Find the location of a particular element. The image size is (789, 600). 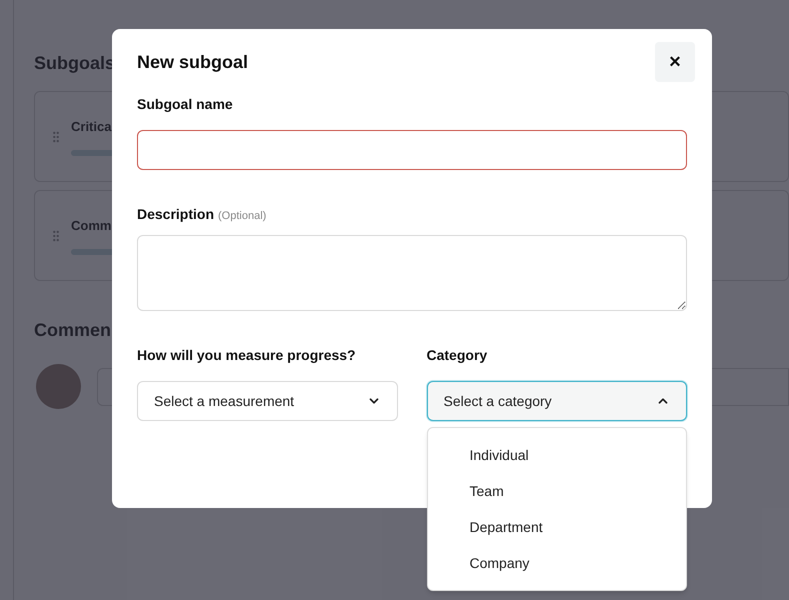

section-heading: Subgoals is located at coordinates (75, 63).